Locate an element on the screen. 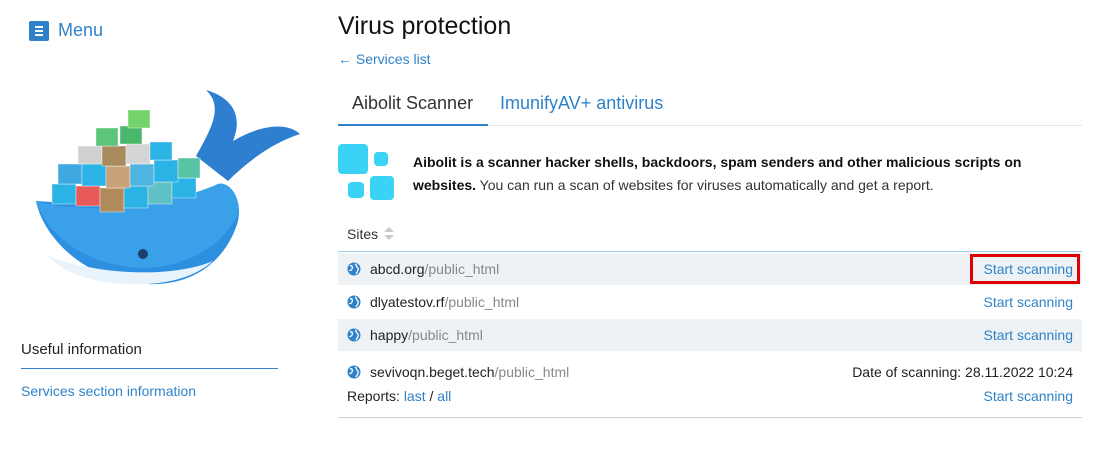  site-domain: dlyatestov.rf is located at coordinates (407, 302).